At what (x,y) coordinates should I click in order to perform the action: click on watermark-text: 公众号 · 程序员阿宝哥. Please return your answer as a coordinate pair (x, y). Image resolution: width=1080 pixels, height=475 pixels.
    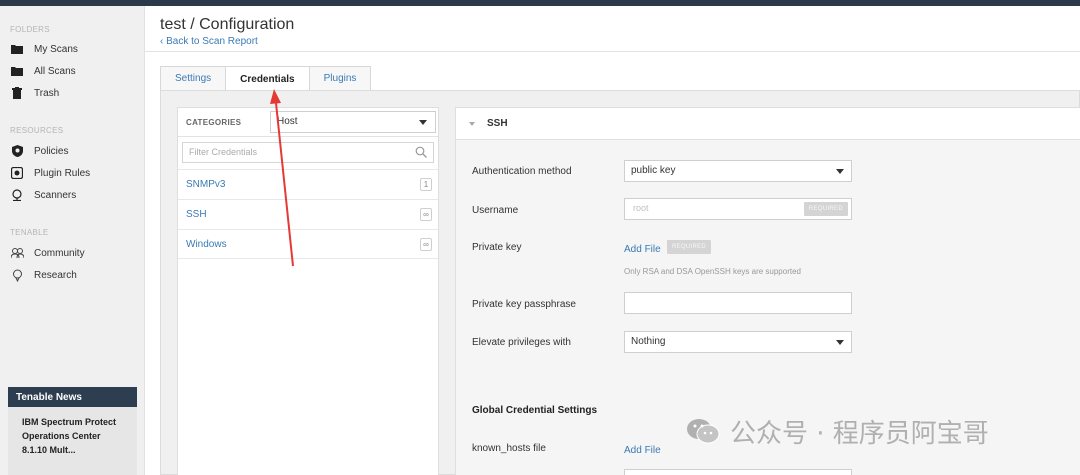
    Looking at the image, I should click on (859, 433).